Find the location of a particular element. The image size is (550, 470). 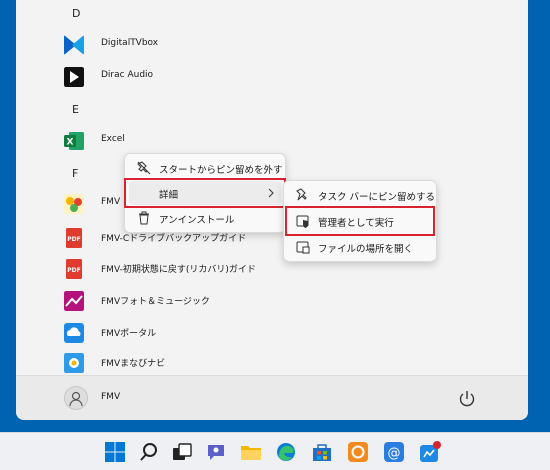

uninstall-item: アンインストール is located at coordinates (205, 218).